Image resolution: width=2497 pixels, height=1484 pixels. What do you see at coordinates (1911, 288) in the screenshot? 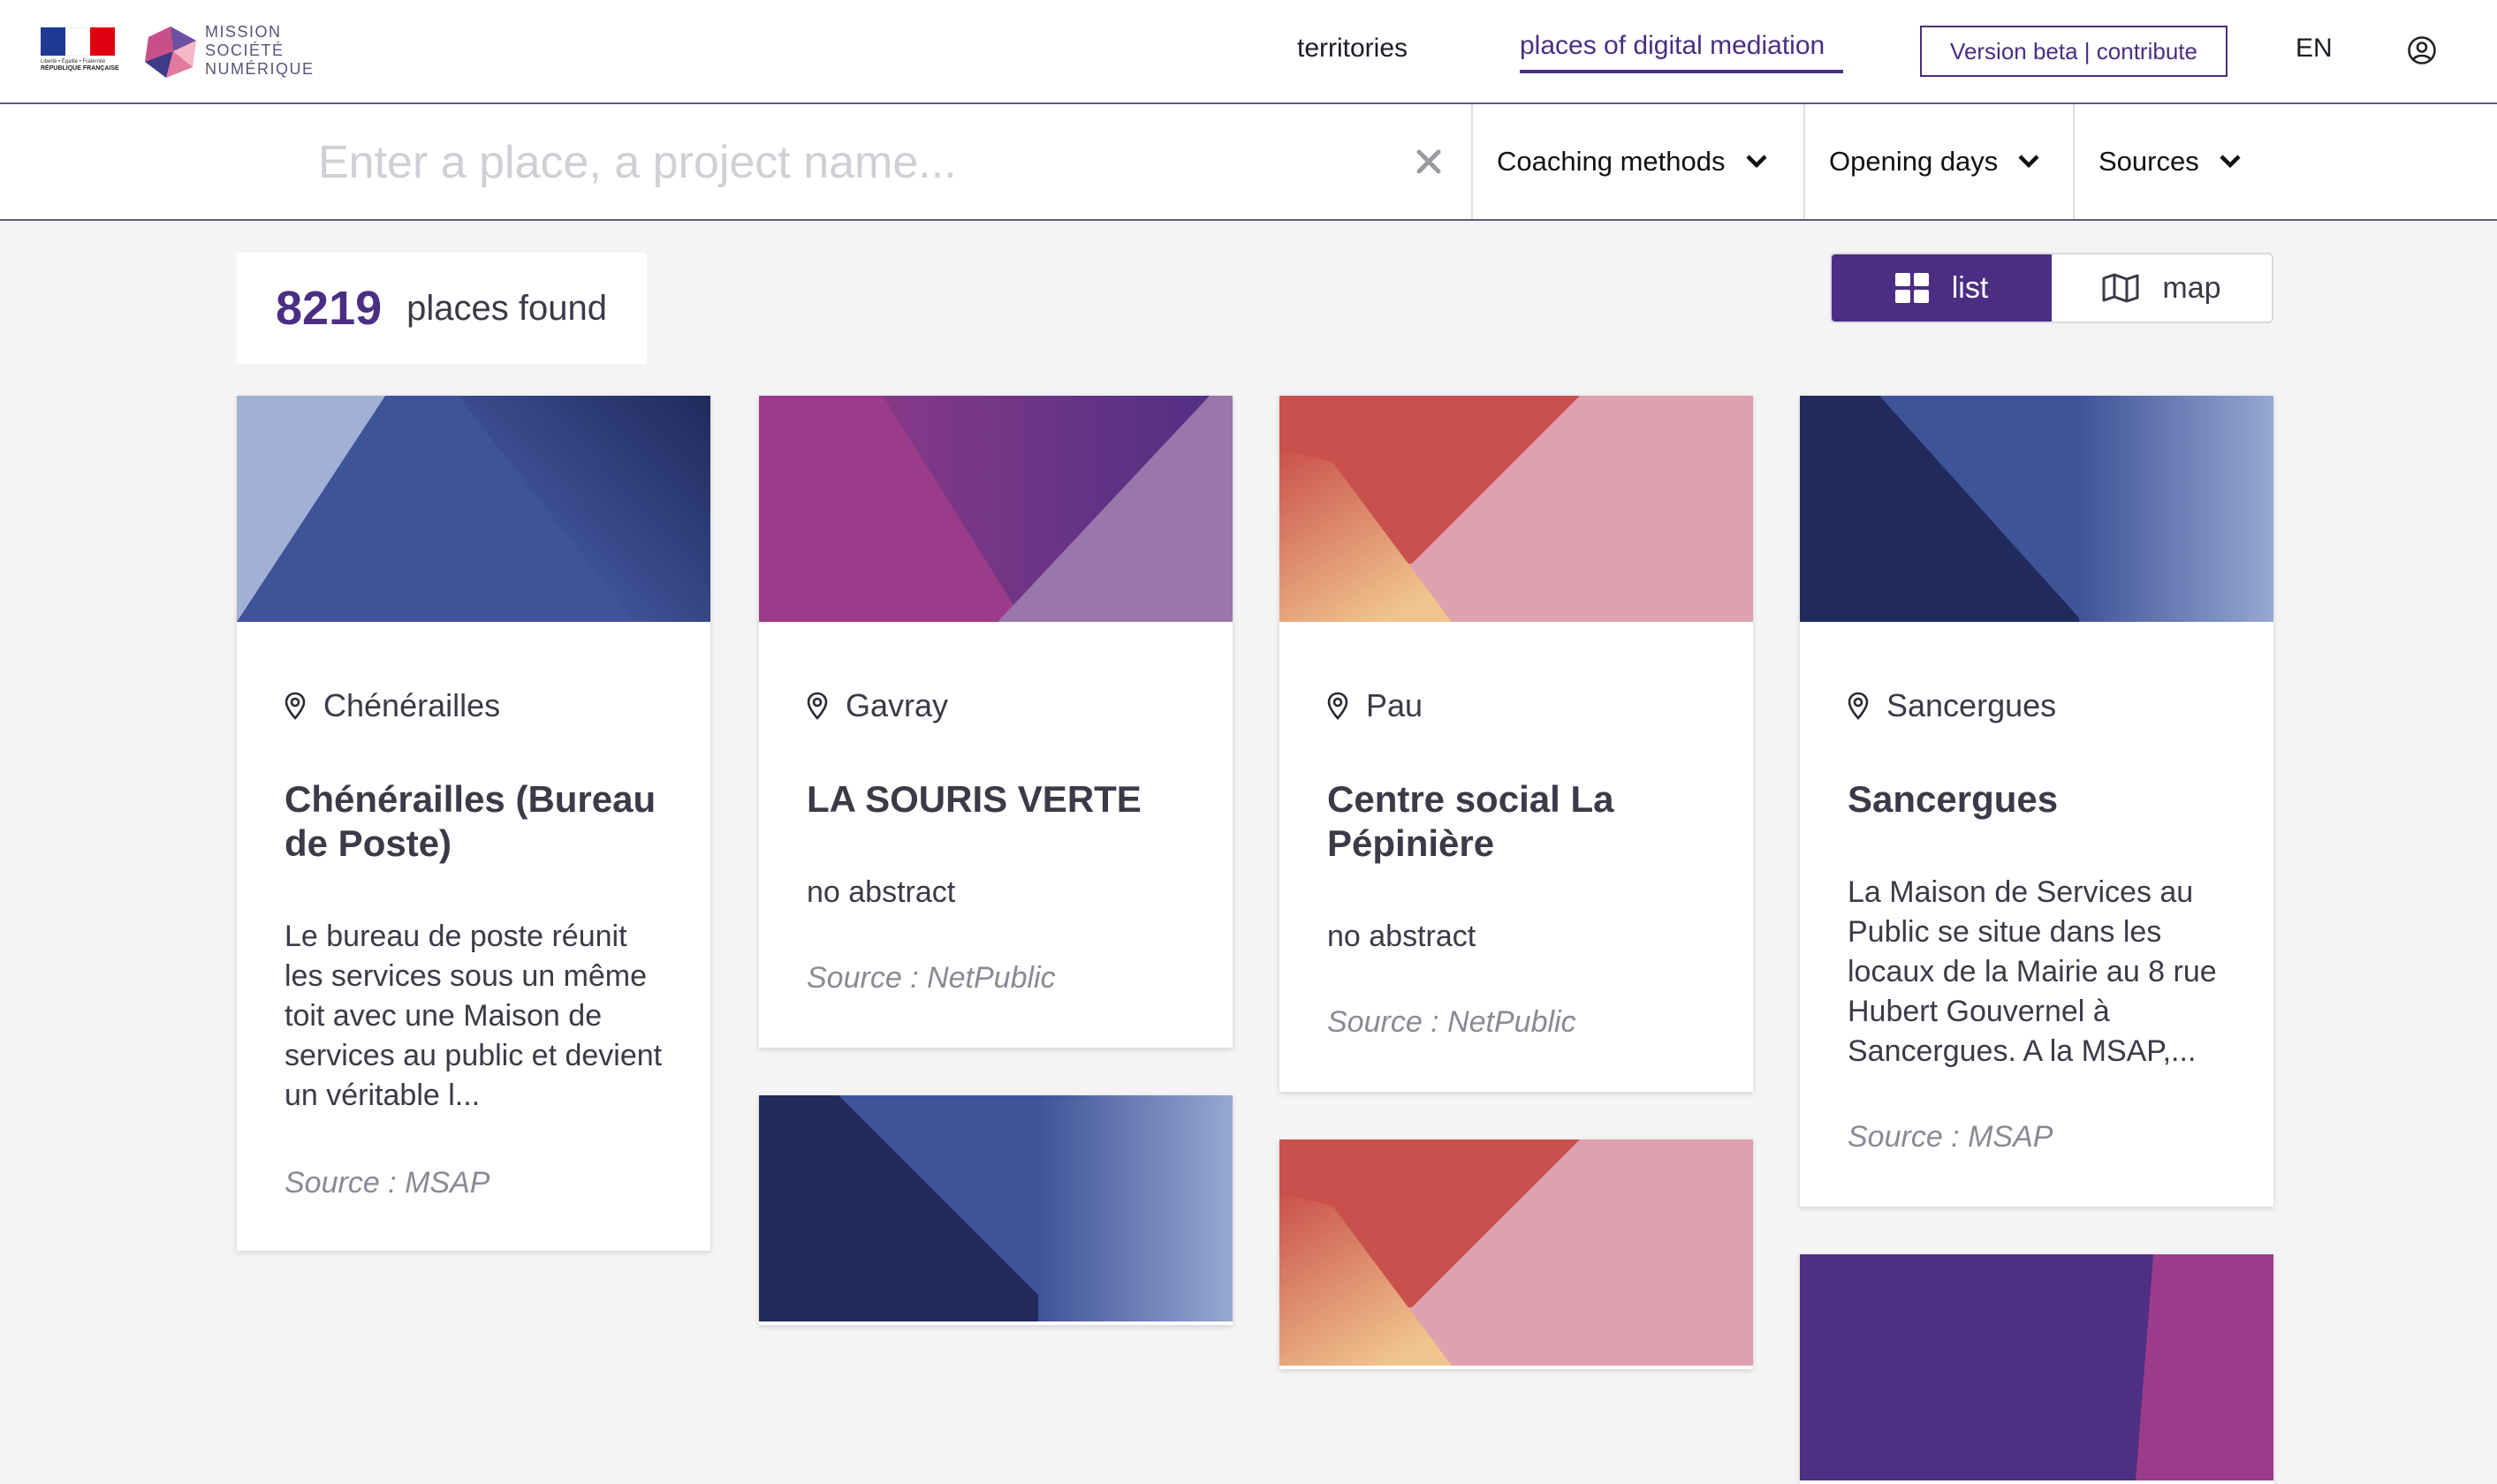
I see `grid-icon` at bounding box center [1911, 288].